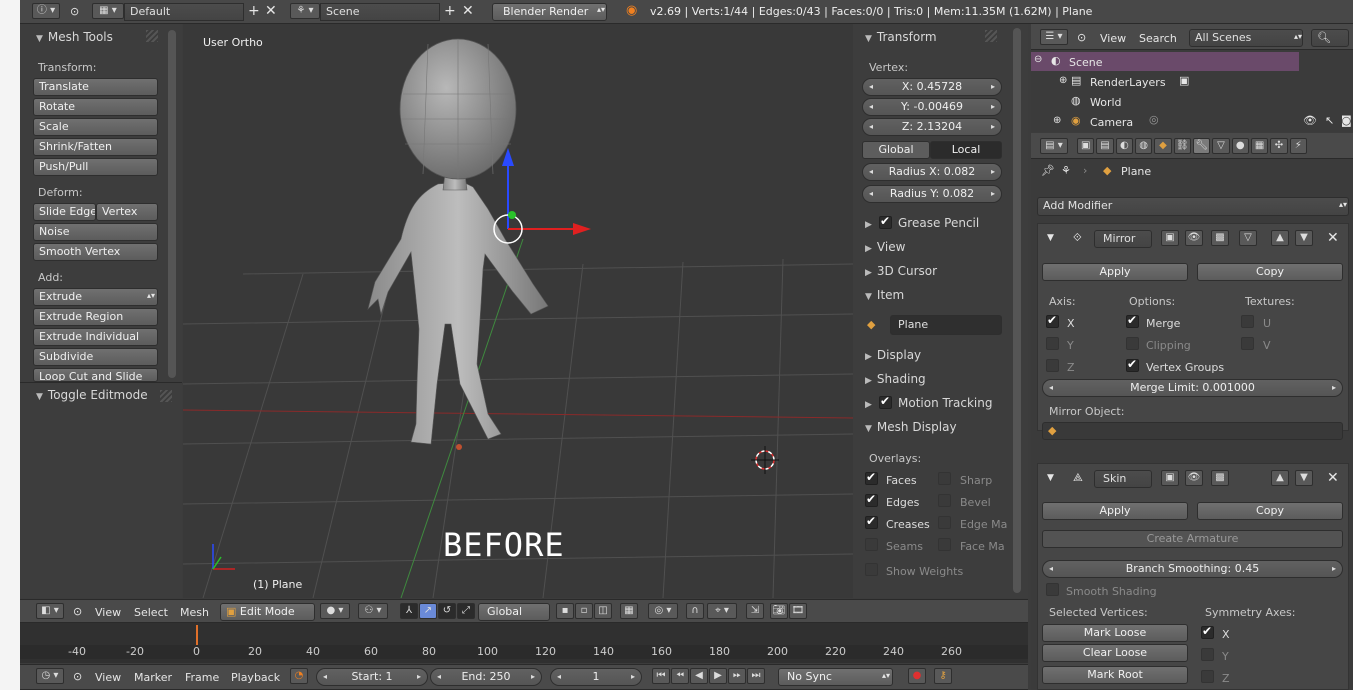 The width and height of the screenshot is (1353, 690). What do you see at coordinates (1304, 478) in the screenshot?
I see `skin-down-icon: ▼` at bounding box center [1304, 478].